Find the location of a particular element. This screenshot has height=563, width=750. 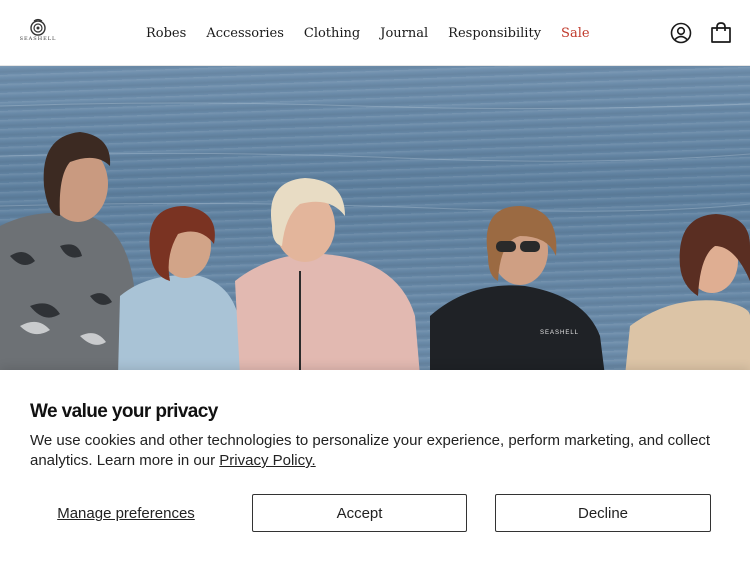

account-button is located at coordinates (681, 33).